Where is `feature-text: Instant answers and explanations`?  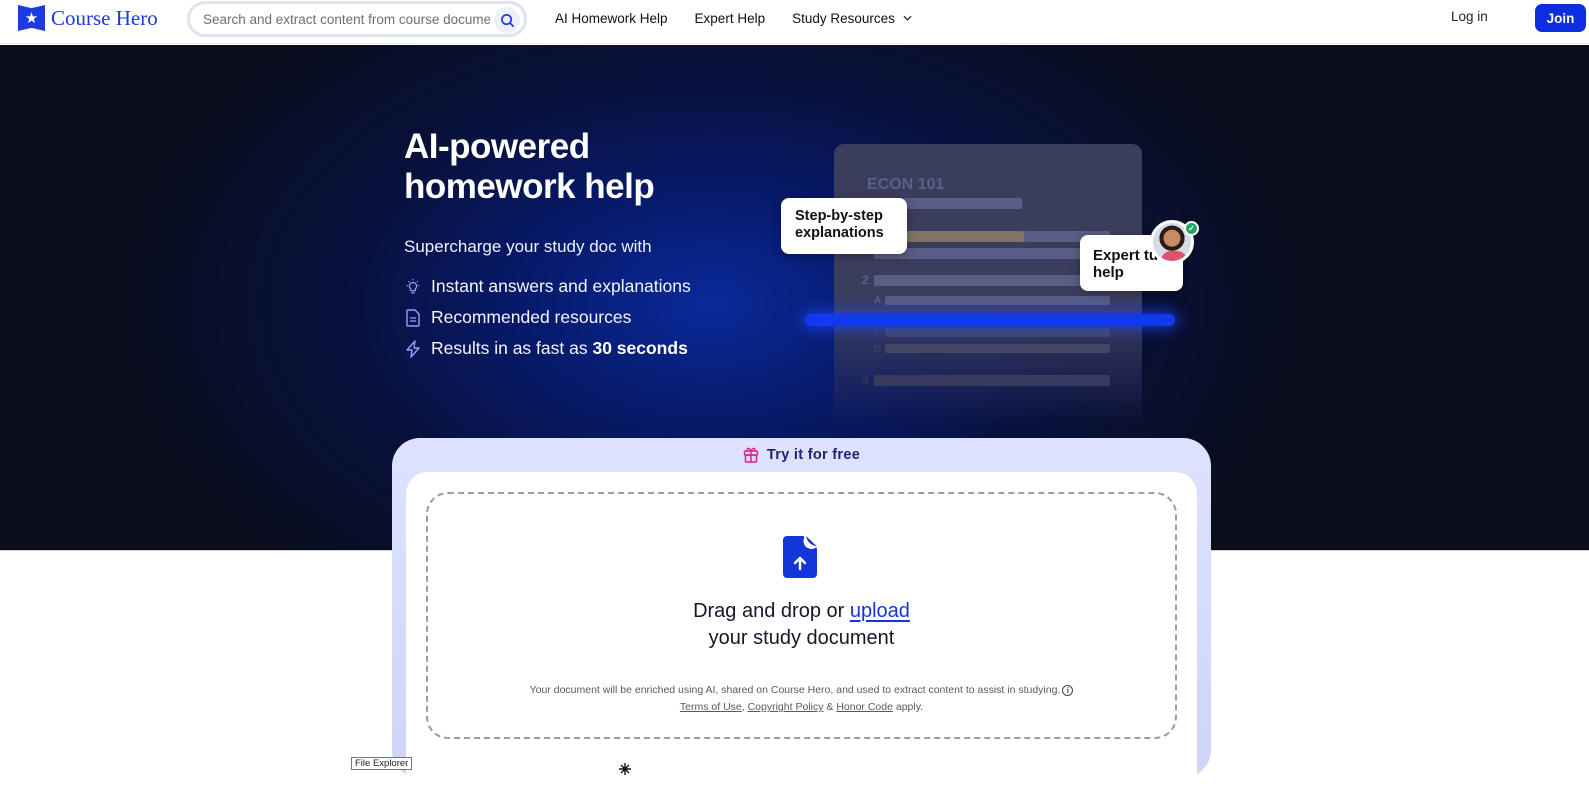
feature-text: Instant answers and explanations is located at coordinates (561, 286).